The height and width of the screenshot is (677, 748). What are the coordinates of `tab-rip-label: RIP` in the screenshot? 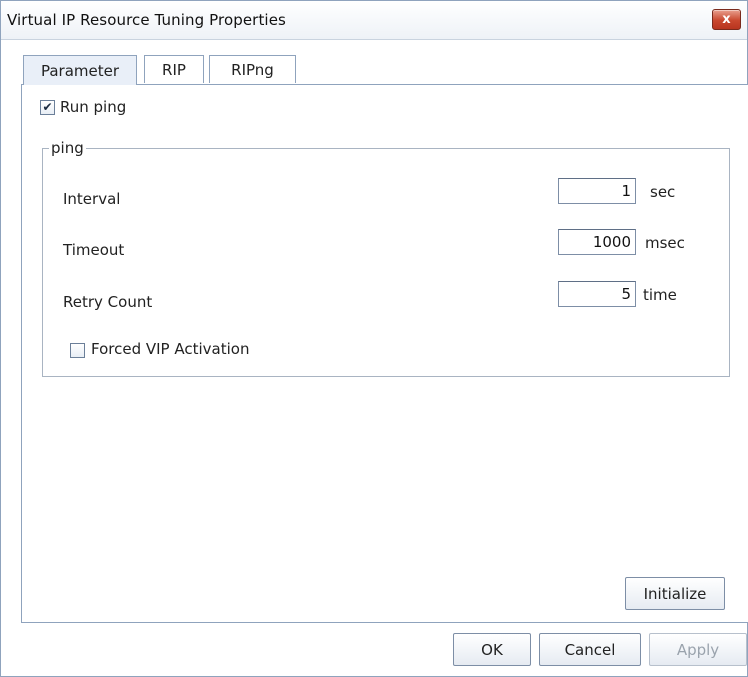 It's located at (174, 69).